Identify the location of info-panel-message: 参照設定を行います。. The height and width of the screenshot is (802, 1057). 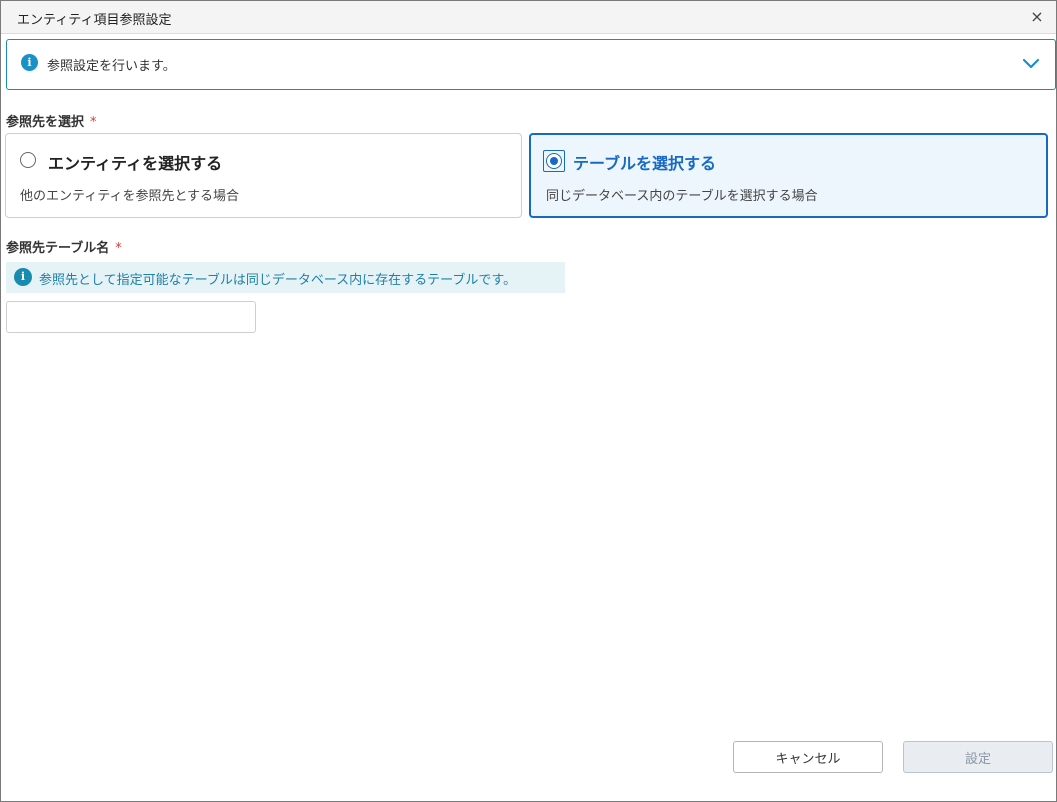
(111, 66).